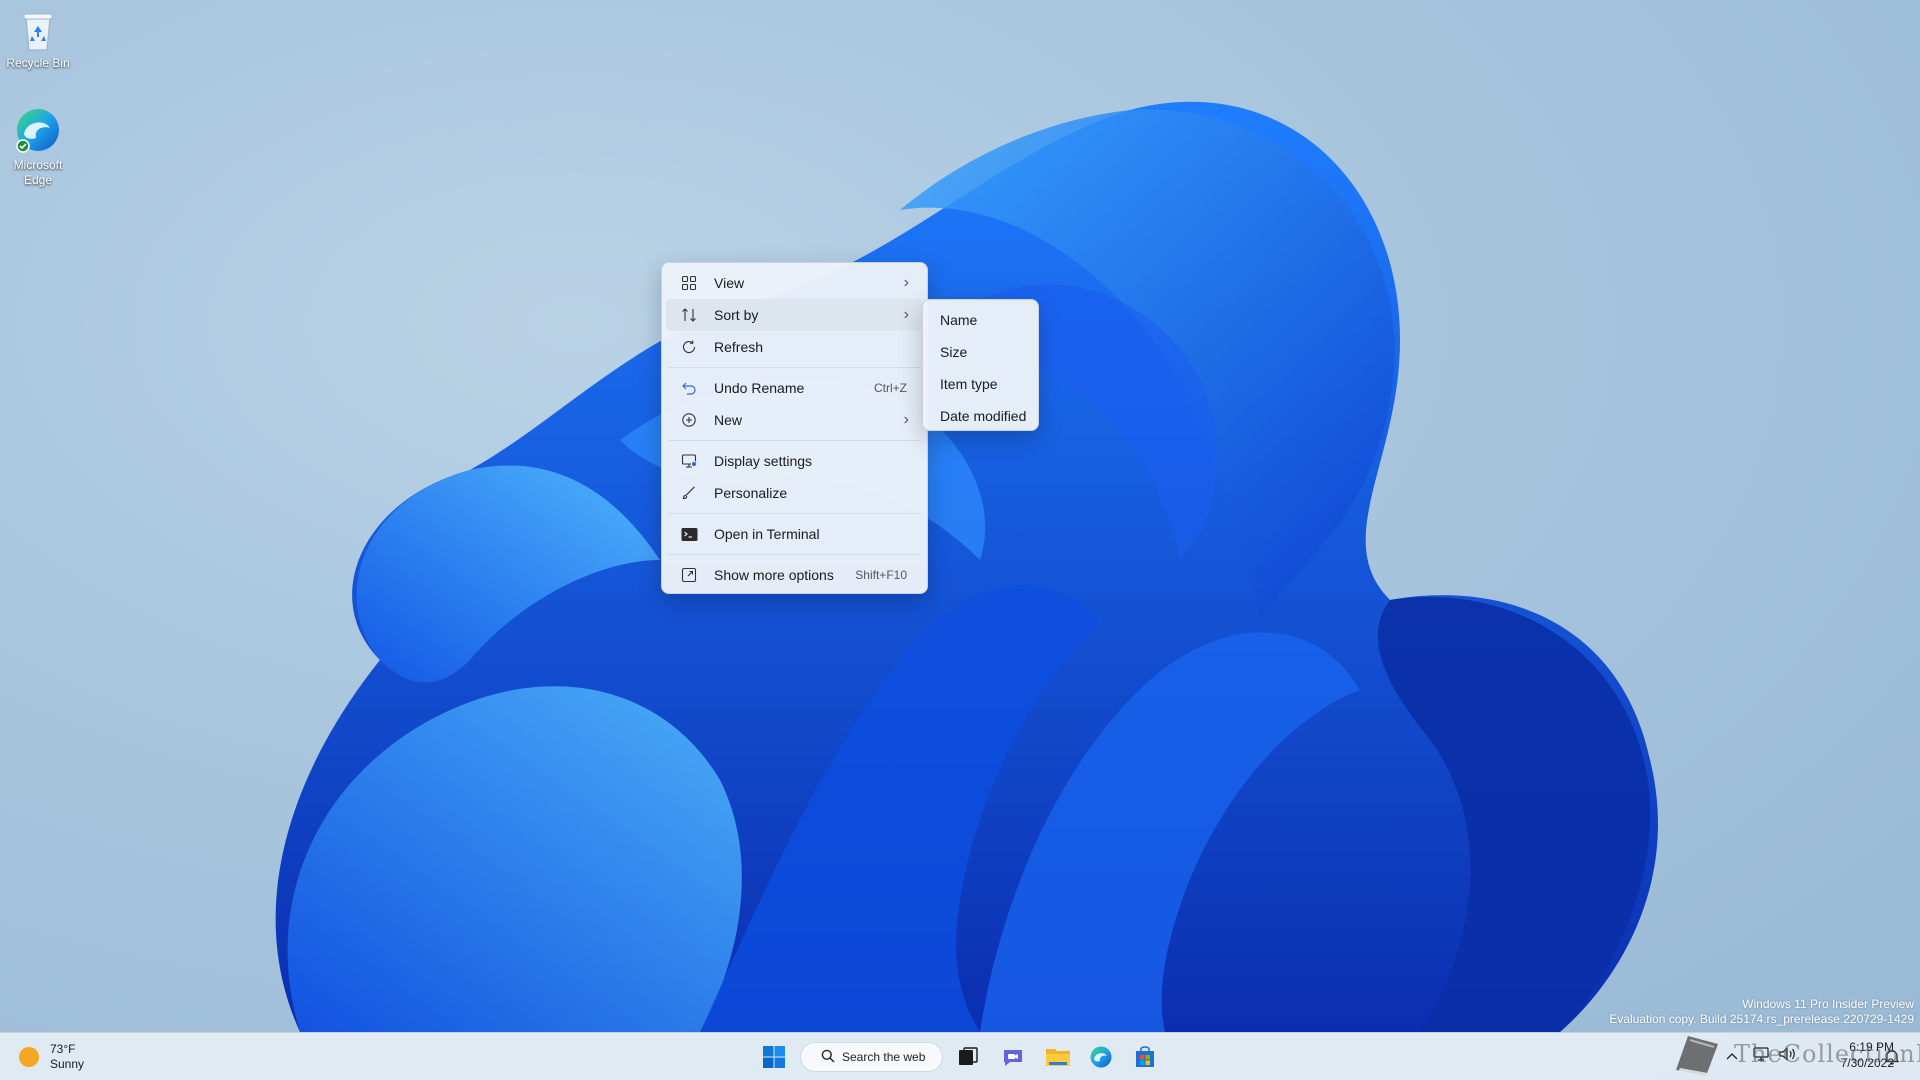  What do you see at coordinates (794, 347) in the screenshot?
I see `menu-item-refresh: Refresh` at bounding box center [794, 347].